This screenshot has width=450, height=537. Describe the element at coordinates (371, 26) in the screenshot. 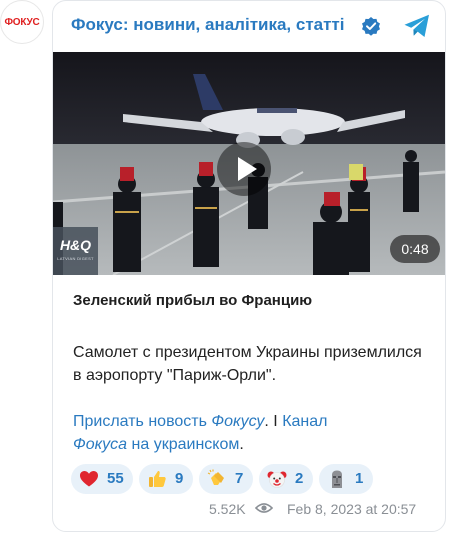

I see `verified-badge-icon` at that location.